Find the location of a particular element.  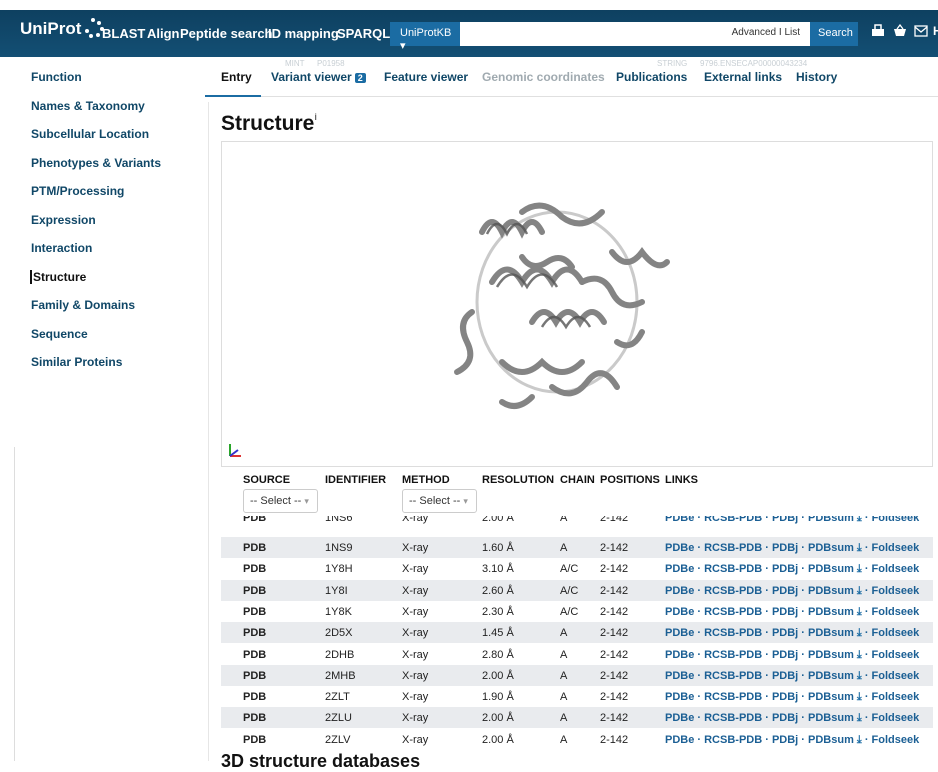

help-icon: H is located at coordinates (935, 31).